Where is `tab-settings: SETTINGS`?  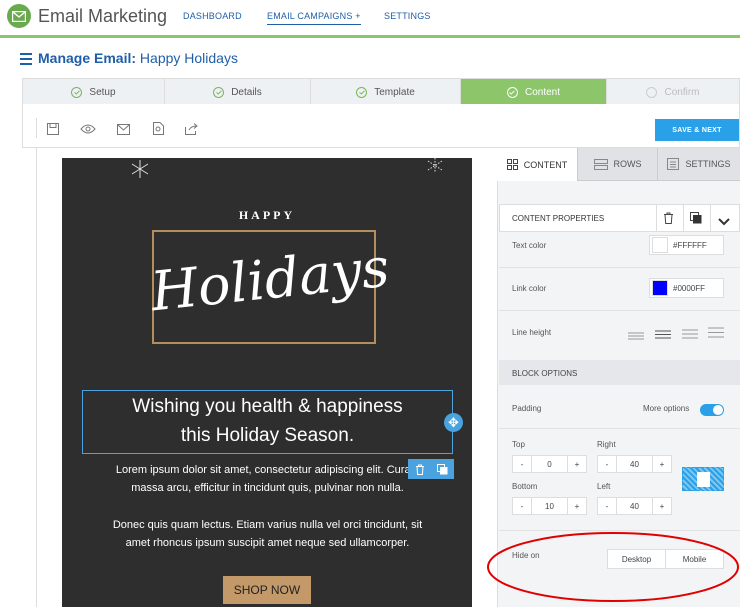
tab-settings: SETTINGS is located at coordinates (699, 164).